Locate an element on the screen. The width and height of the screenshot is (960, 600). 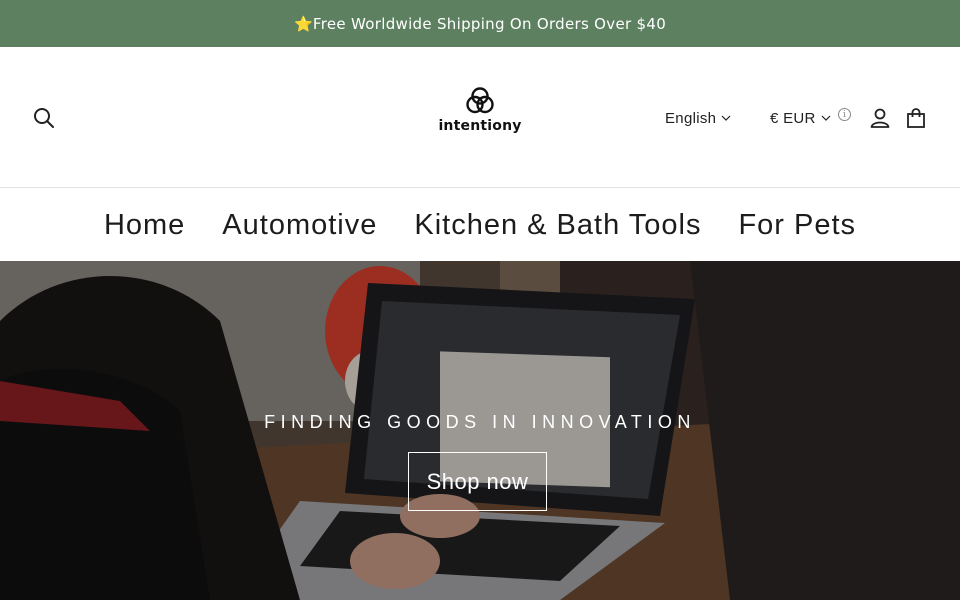
language-label: English is located at coordinates (691, 118).